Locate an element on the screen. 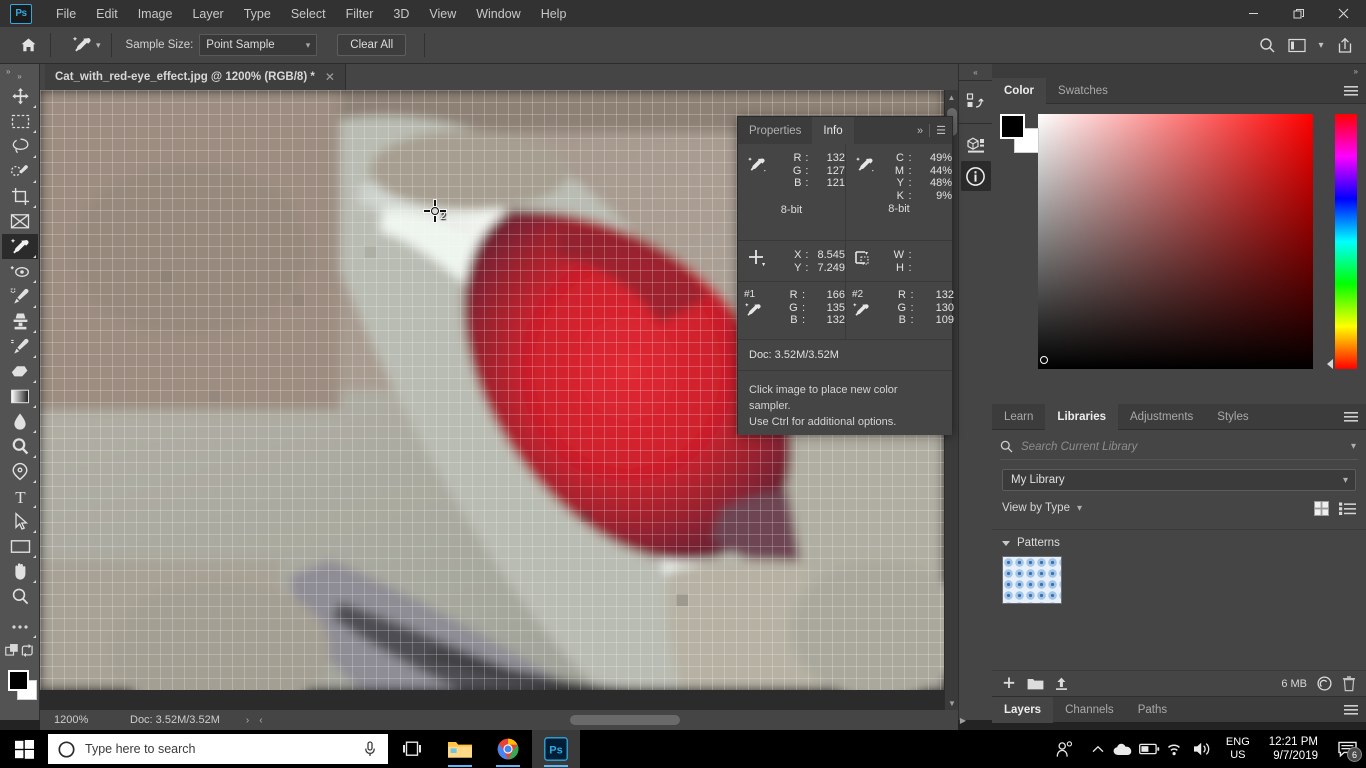  sidebar-tool-hand is located at coordinates (20, 571).